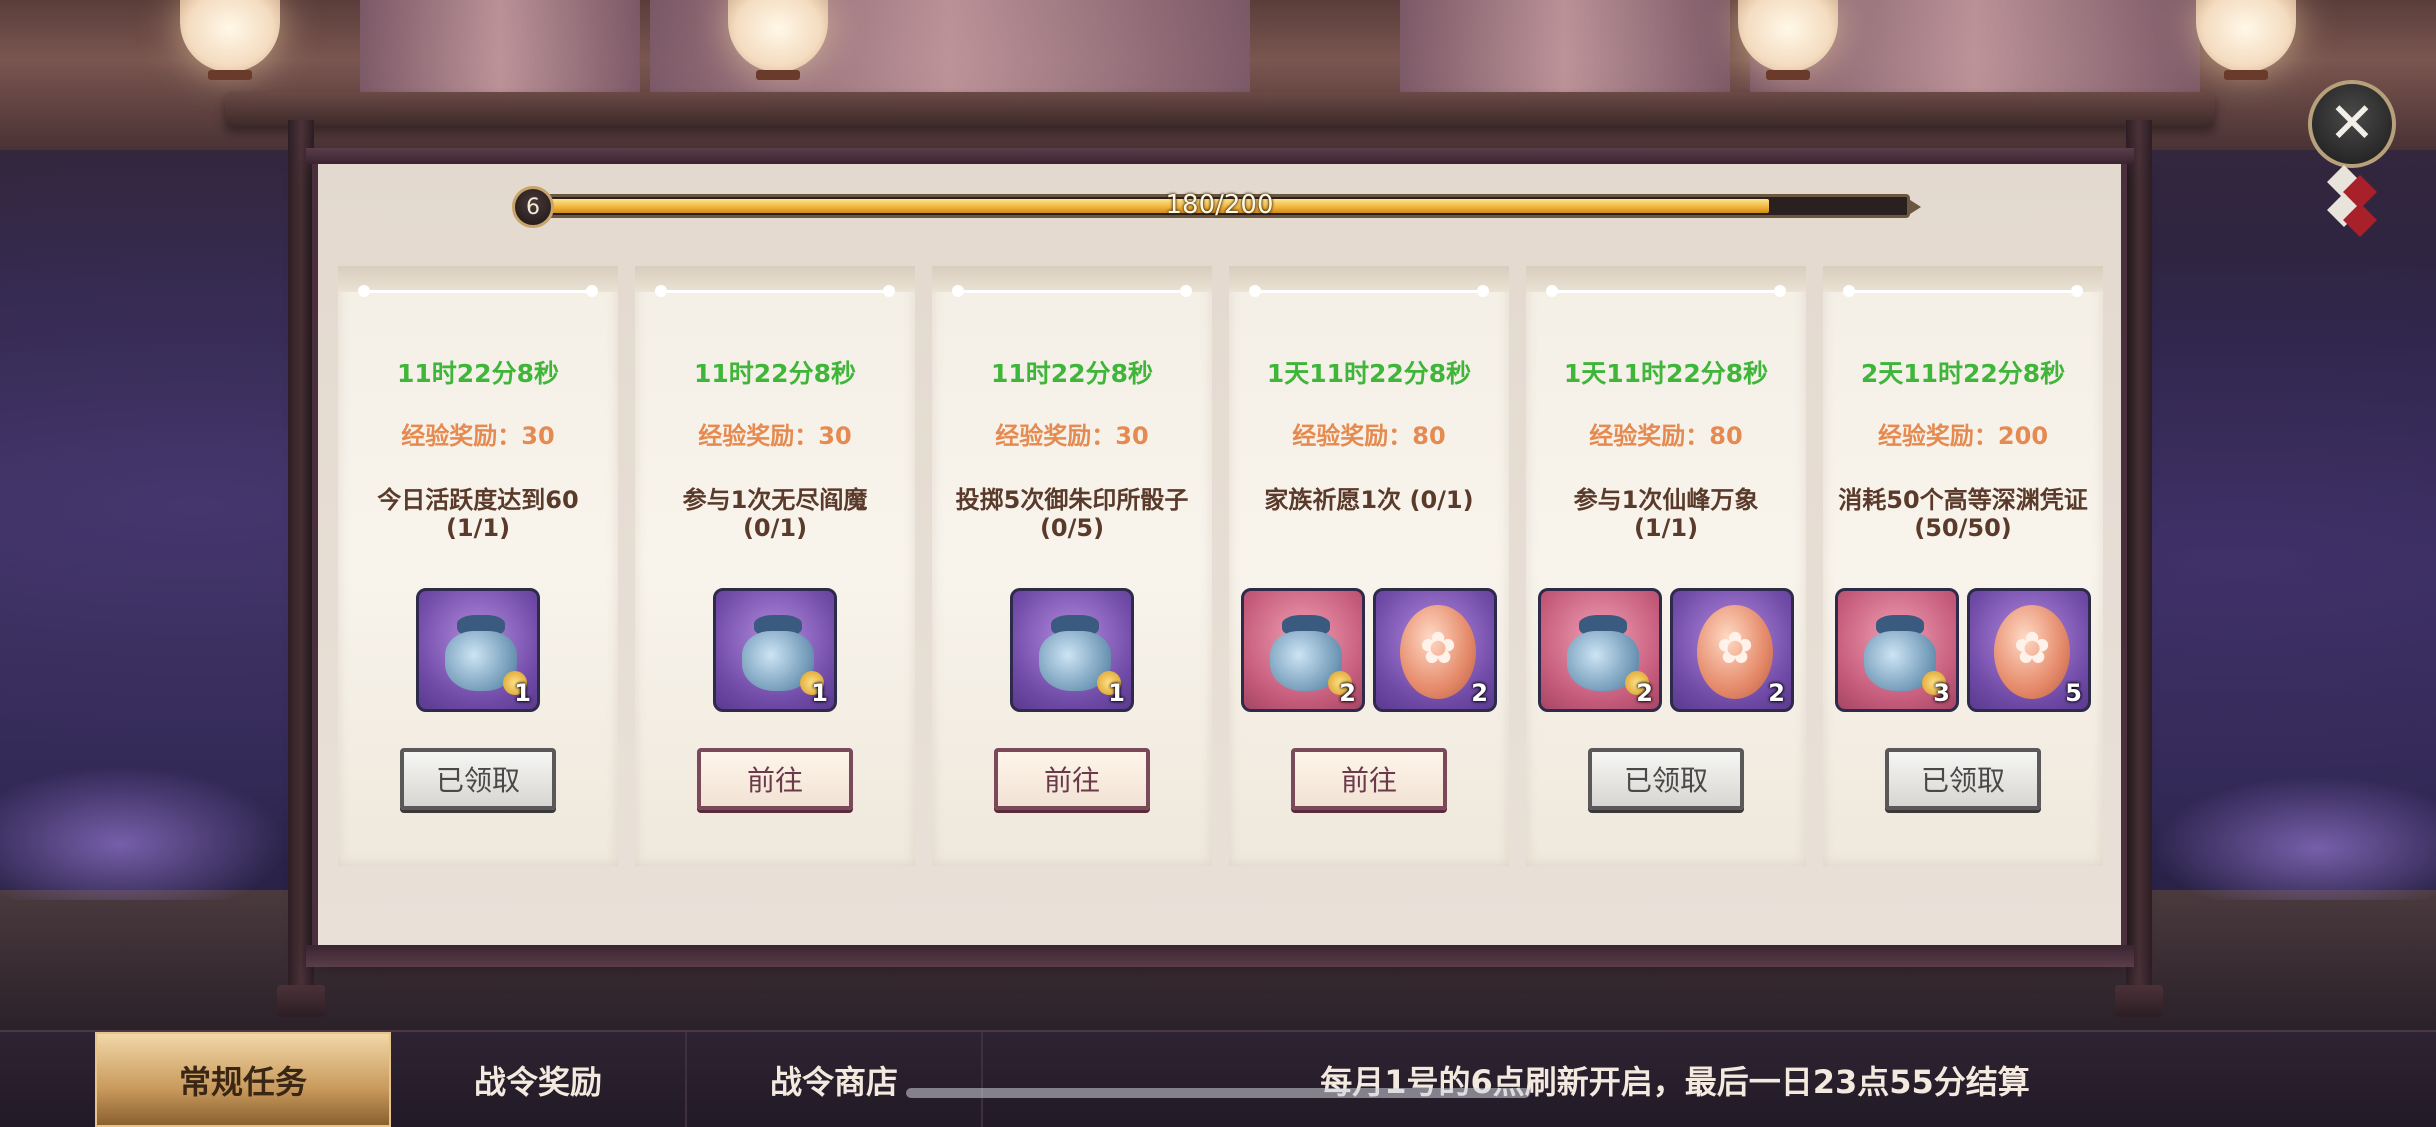 Image resolution: width=2436 pixels, height=1127 pixels. I want to click on task-card: 11时22分8秒 经验奖励：30 参与1次无尽阎魔 (0/1) 1 前往, so click(775, 566).